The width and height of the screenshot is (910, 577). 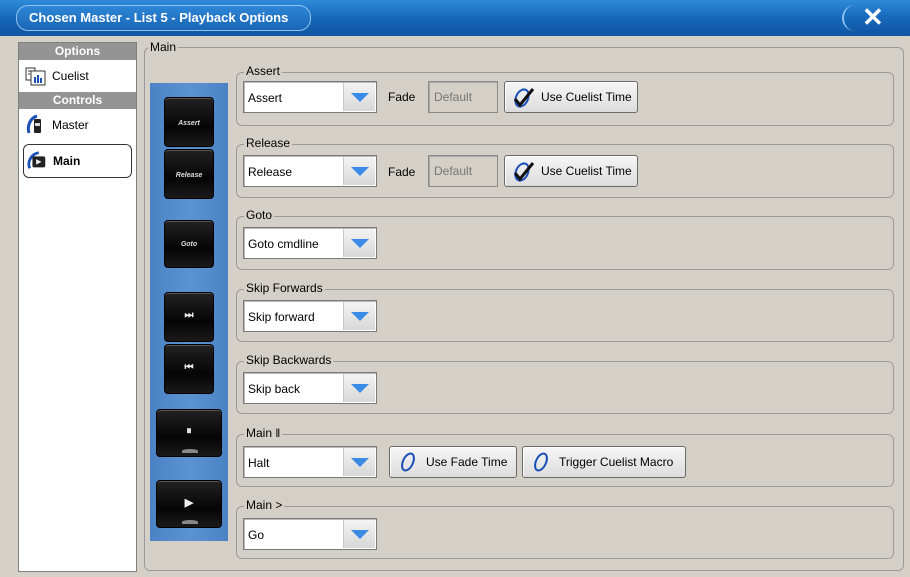 I want to click on pause-hw-button: ⏸, so click(x=189, y=433).